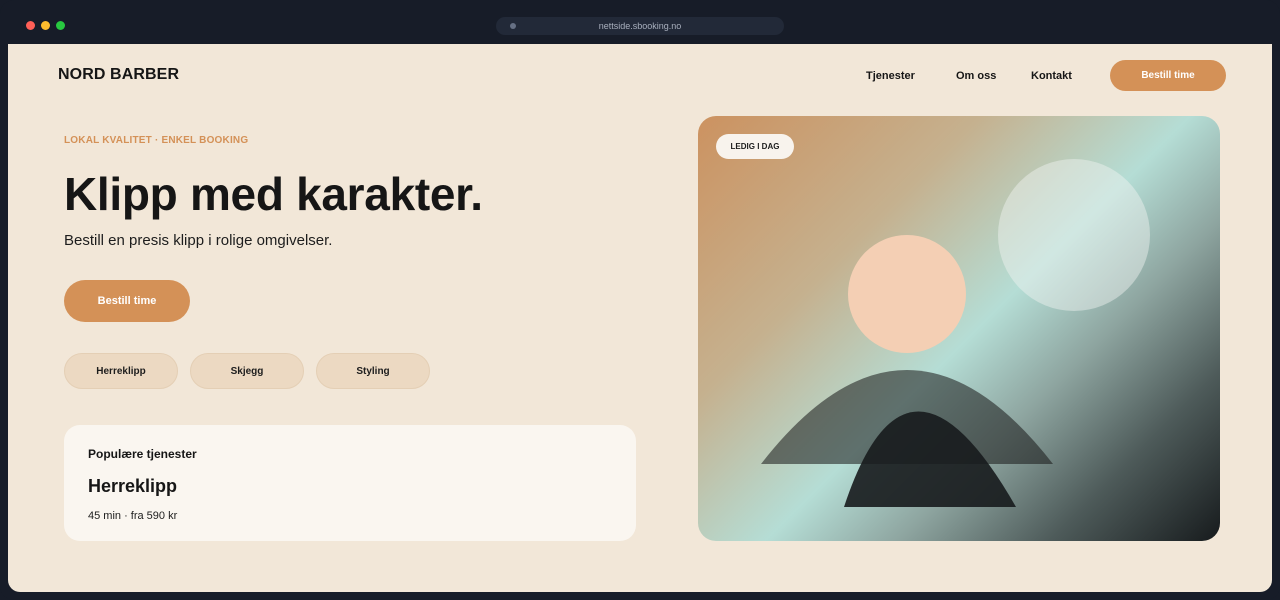  What do you see at coordinates (1051, 76) in the screenshot?
I see `nav-link-kontakt: Kontakt` at bounding box center [1051, 76].